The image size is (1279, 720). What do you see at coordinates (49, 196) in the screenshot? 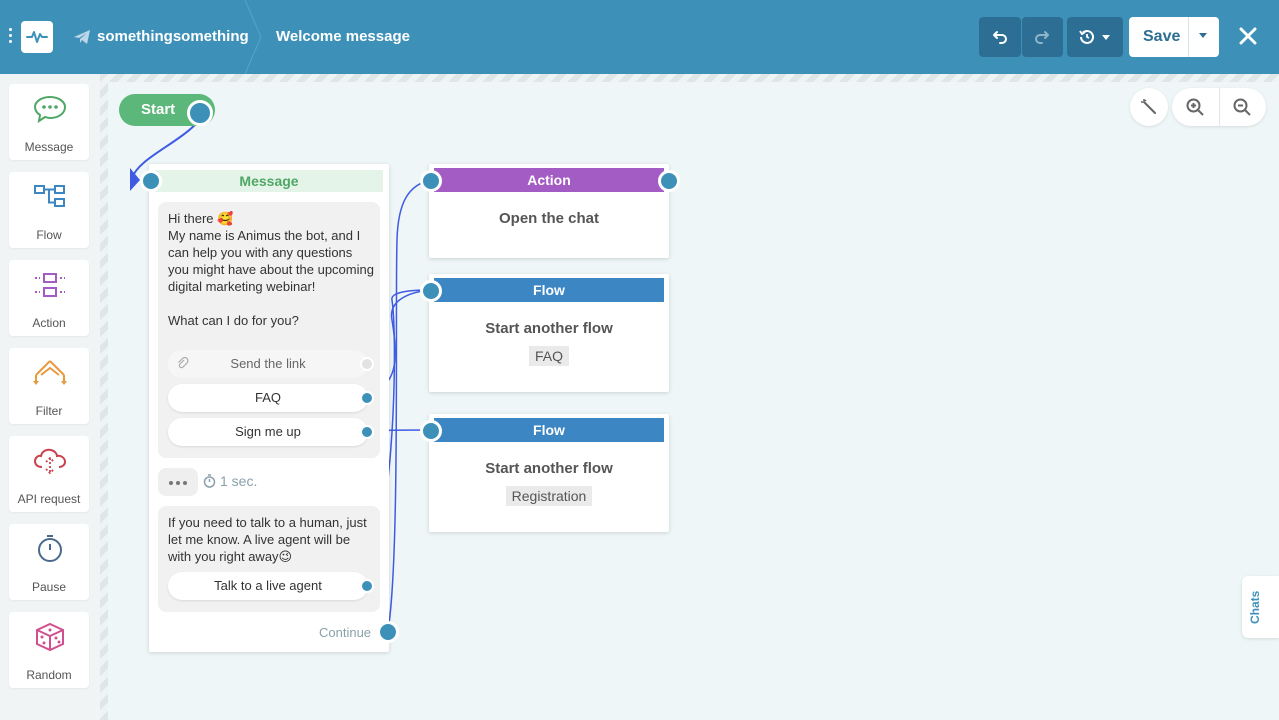
I see `flow-icon` at bounding box center [49, 196].